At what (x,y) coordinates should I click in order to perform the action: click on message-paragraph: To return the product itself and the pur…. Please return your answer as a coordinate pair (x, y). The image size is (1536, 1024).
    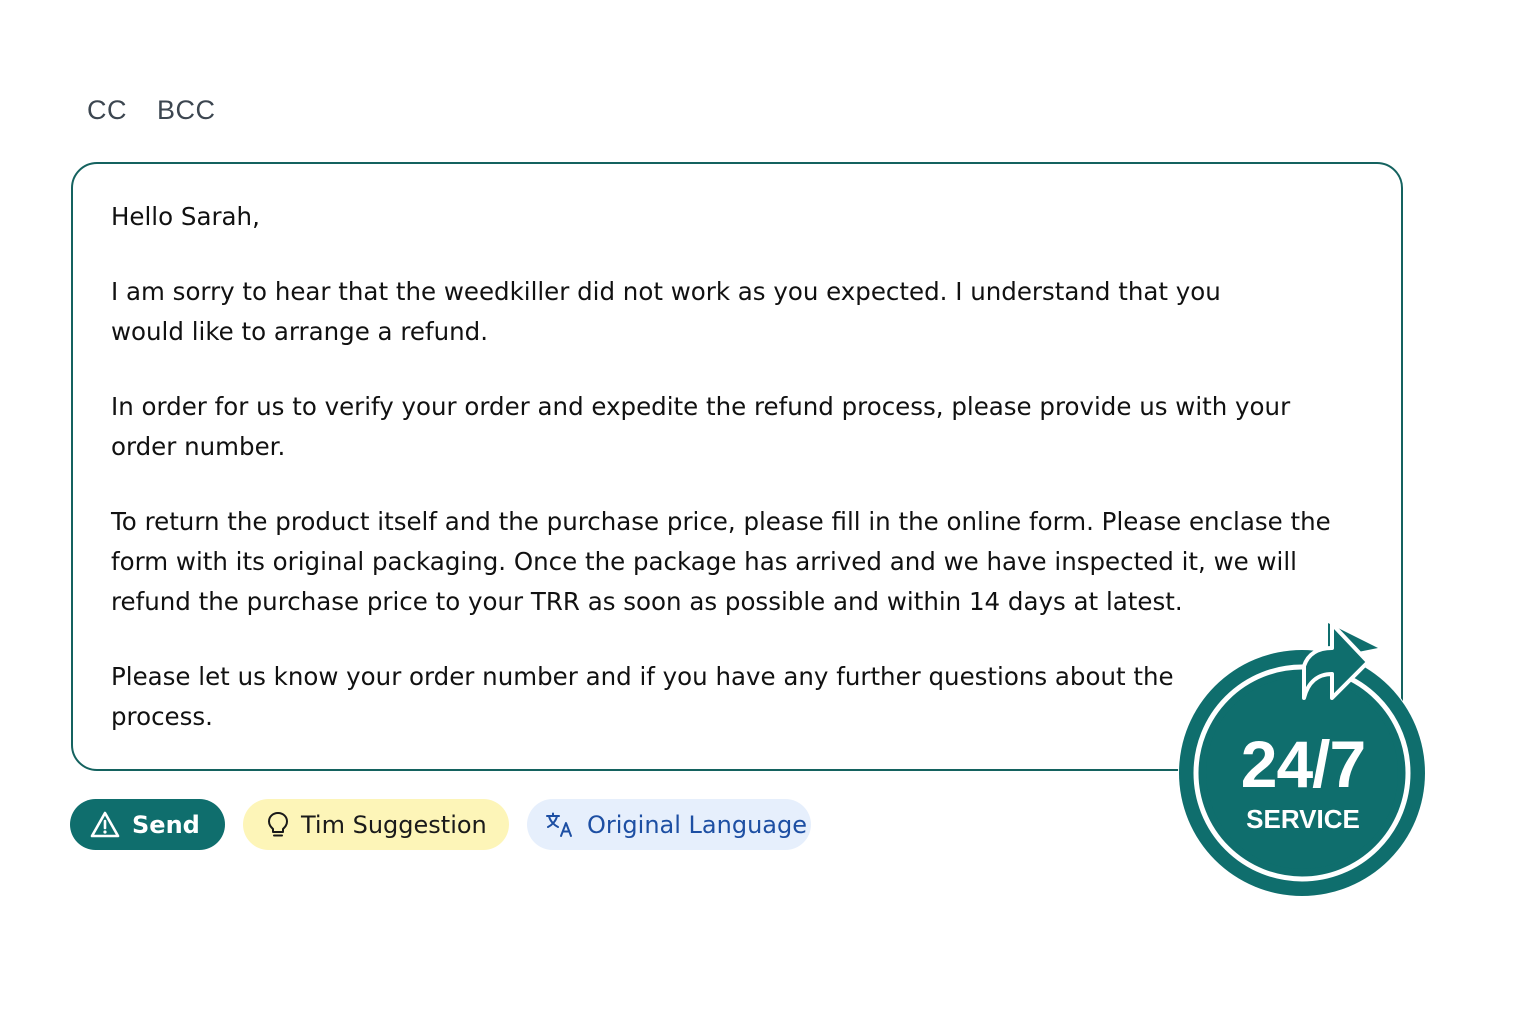
    Looking at the image, I should click on (721, 561).